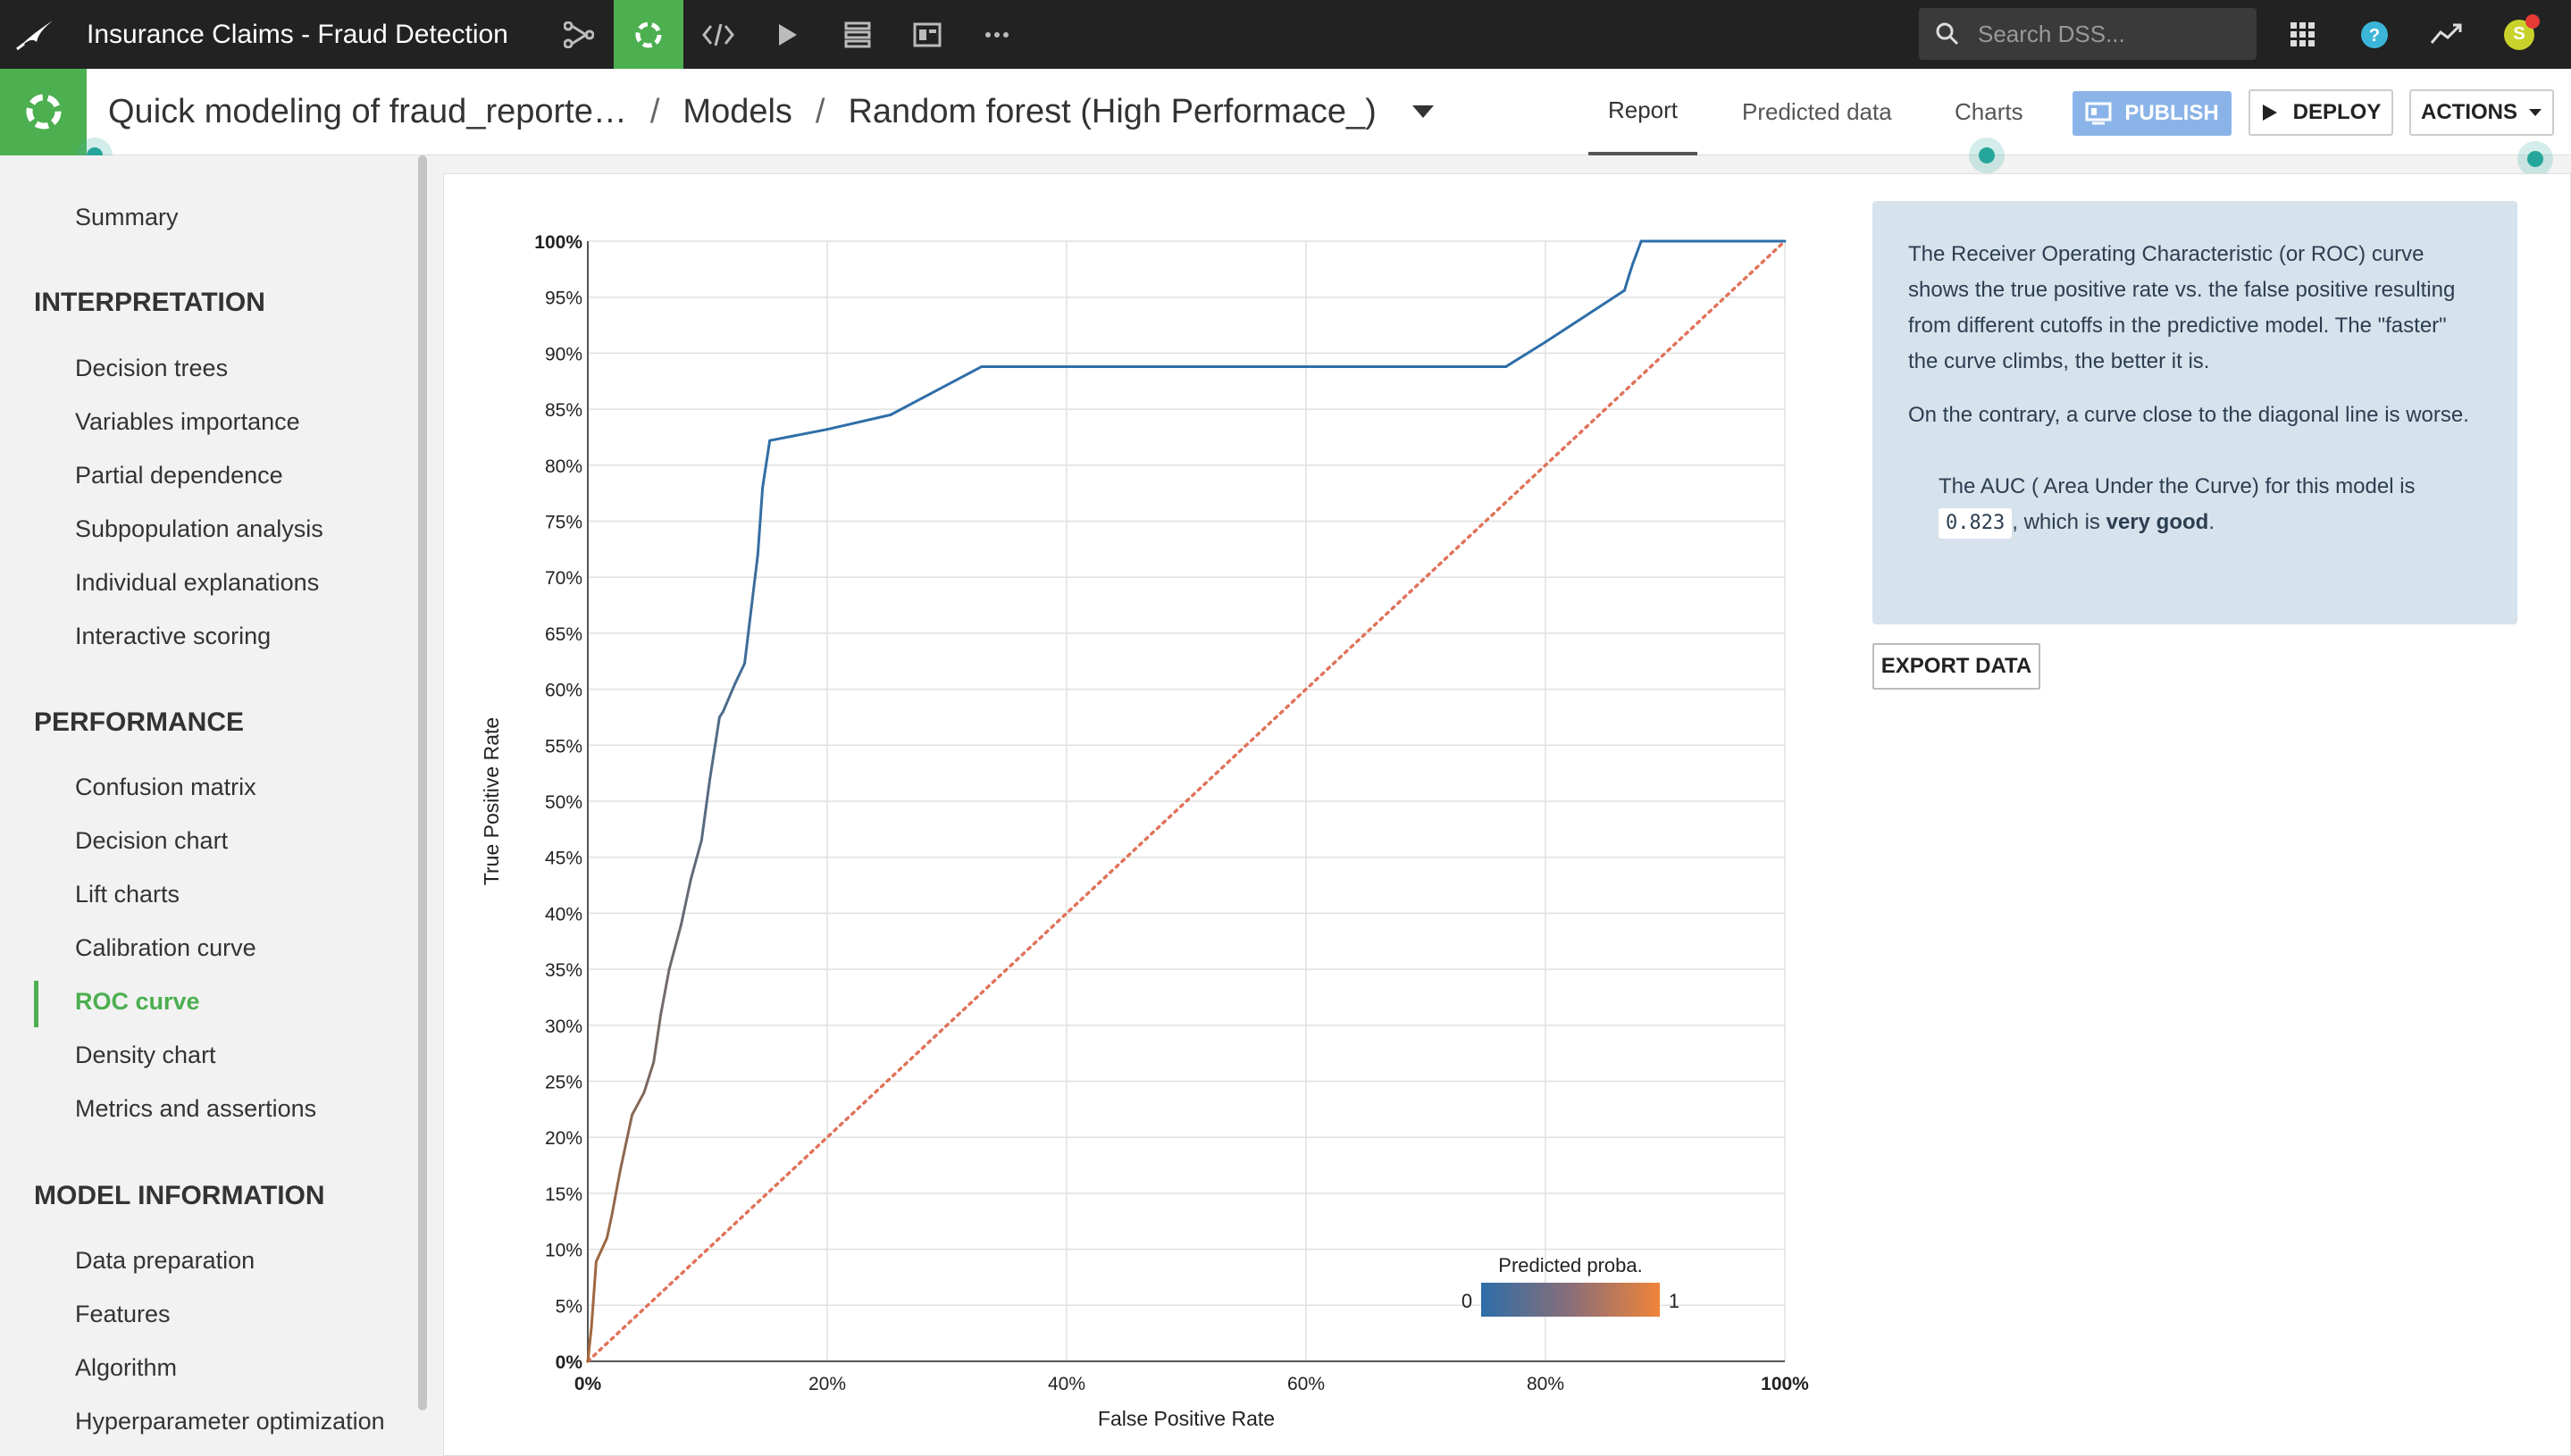 The height and width of the screenshot is (1456, 2571). What do you see at coordinates (165, 1261) in the screenshot?
I see `sidebar-item-data-preparation: Data preparation` at bounding box center [165, 1261].